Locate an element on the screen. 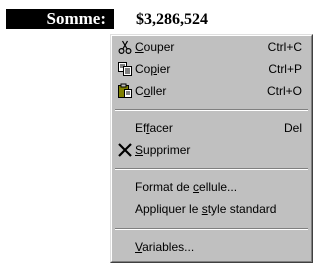 The image size is (327, 263). shortcut-label: Del is located at coordinates (292, 128).